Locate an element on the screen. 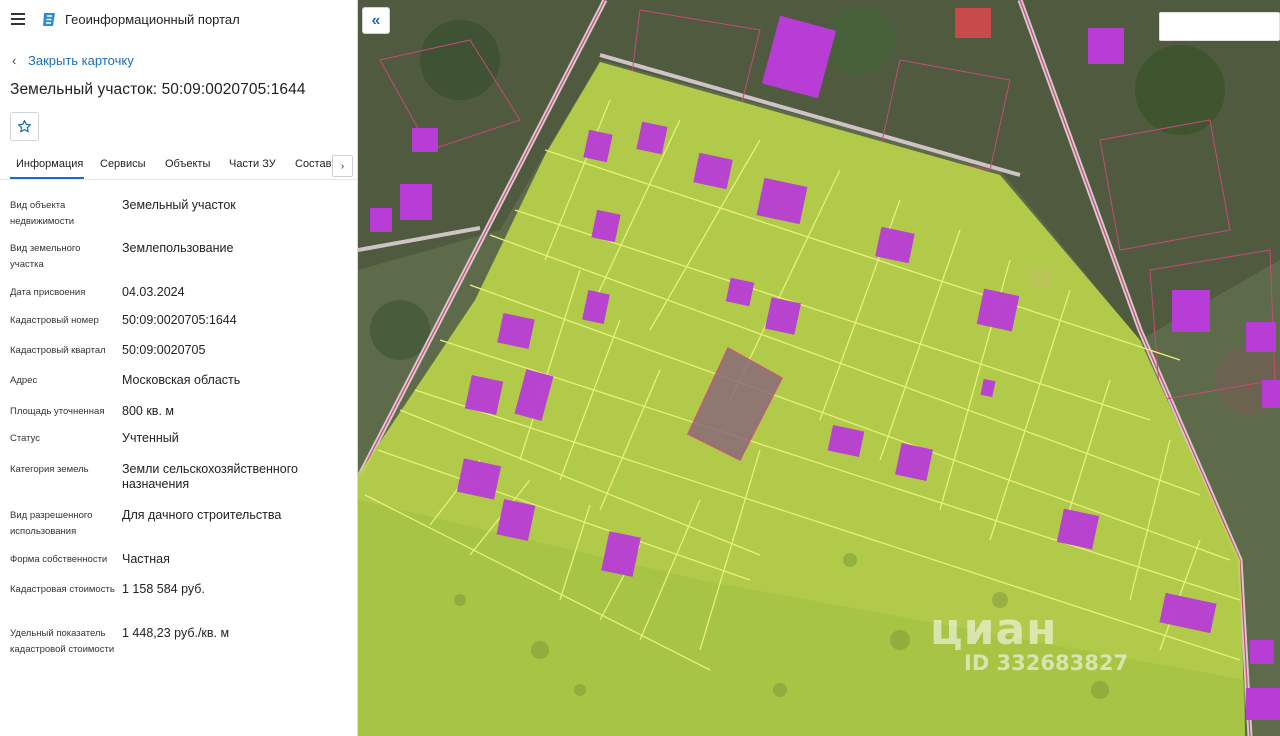 The height and width of the screenshot is (736, 1280). attr-label: Кадастровый номер is located at coordinates (54, 320).